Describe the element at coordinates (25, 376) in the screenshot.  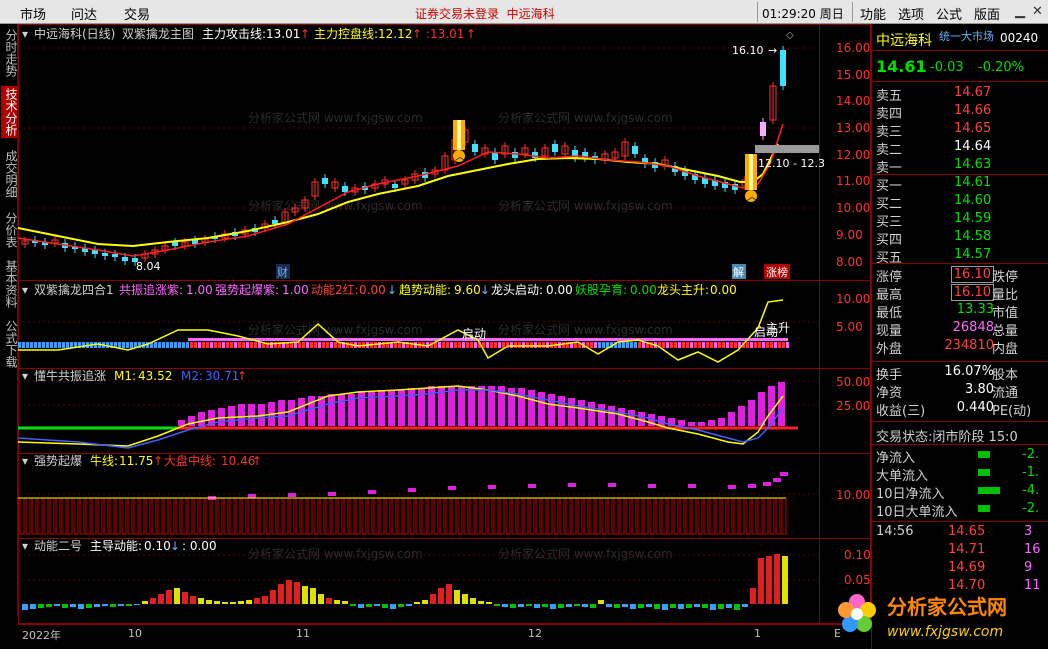
I see `panel3-menu-icon: ▾` at that location.